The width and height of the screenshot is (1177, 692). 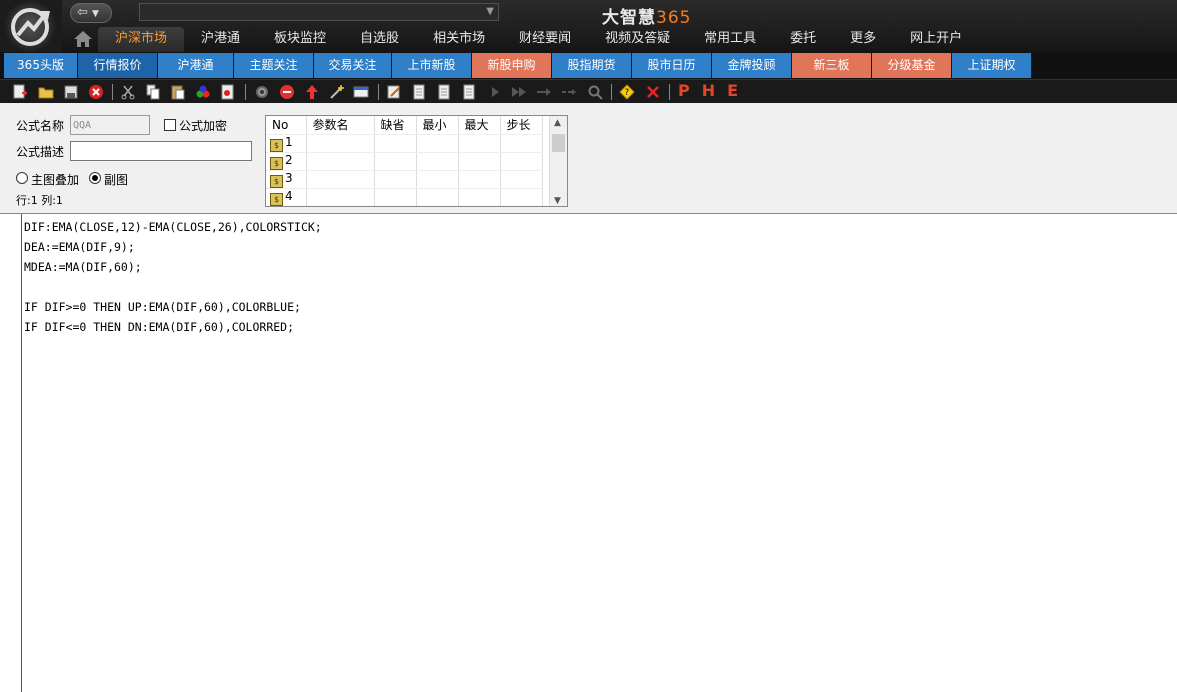 I want to click on doc-icon, so click(x=419, y=92).